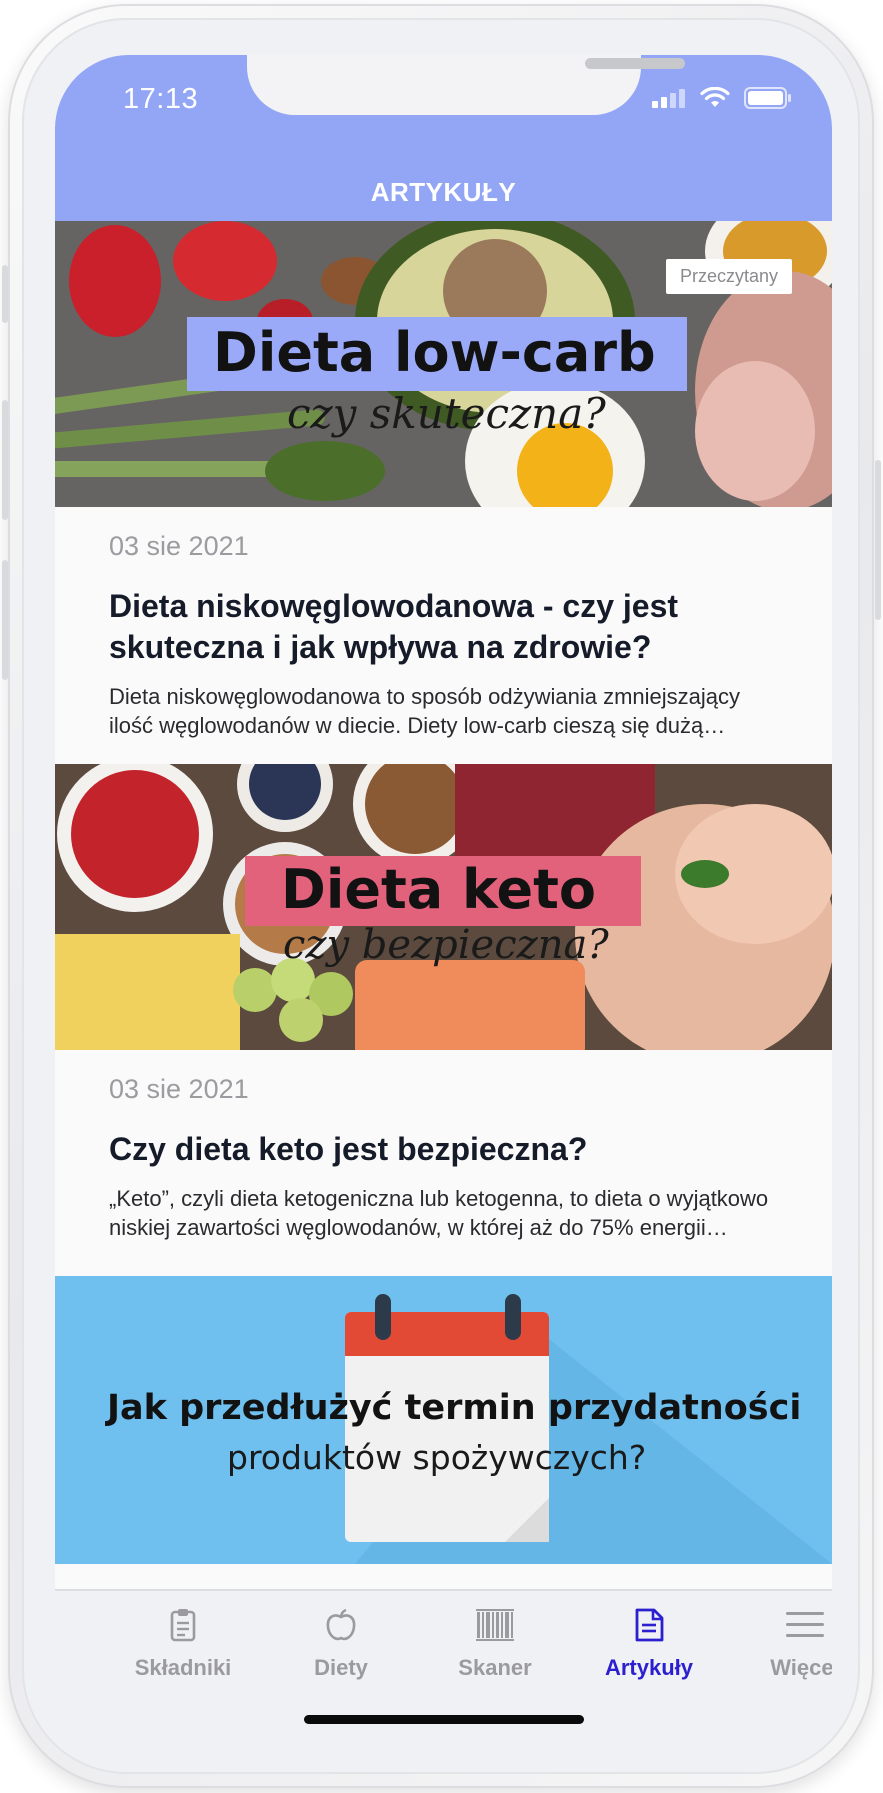 The width and height of the screenshot is (883, 1793). I want to click on tab-diety: Diety, so click(341, 1642).